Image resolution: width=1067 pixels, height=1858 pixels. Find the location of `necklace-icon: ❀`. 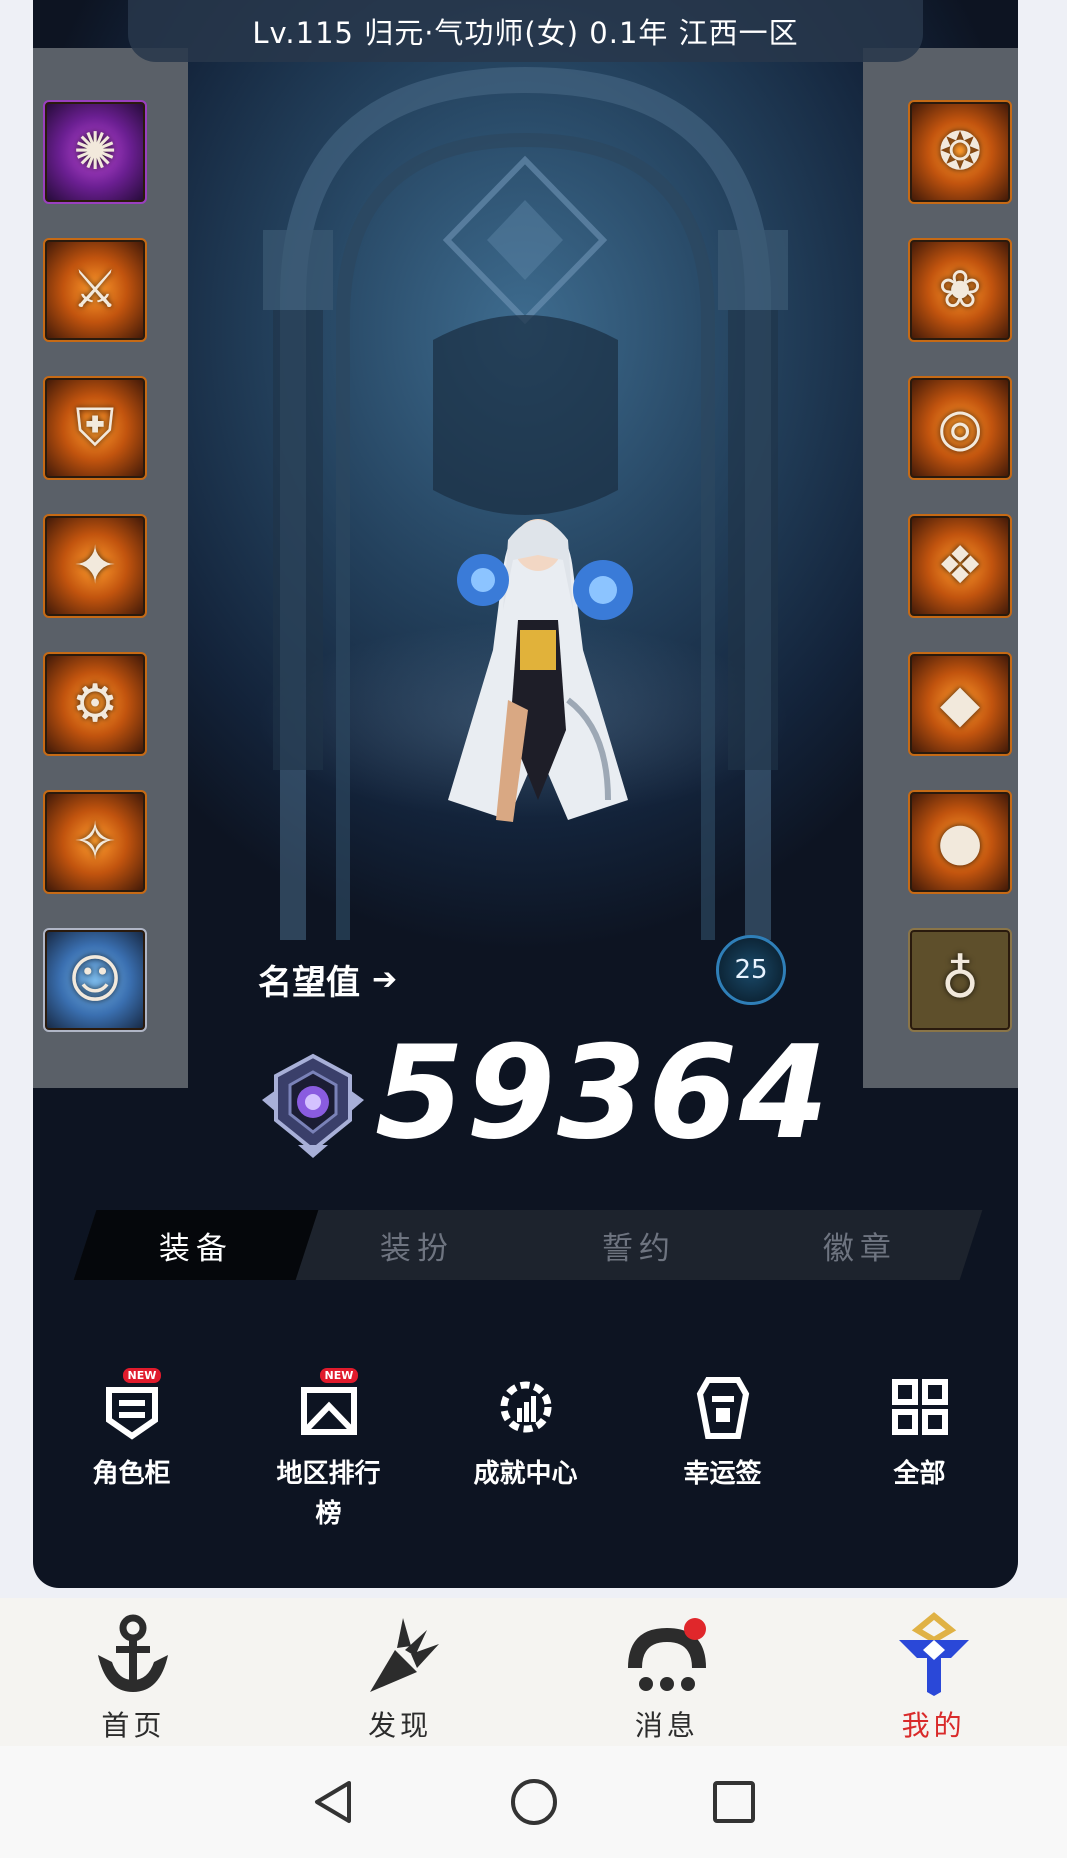

necklace-icon: ❀ is located at coordinates (960, 290).